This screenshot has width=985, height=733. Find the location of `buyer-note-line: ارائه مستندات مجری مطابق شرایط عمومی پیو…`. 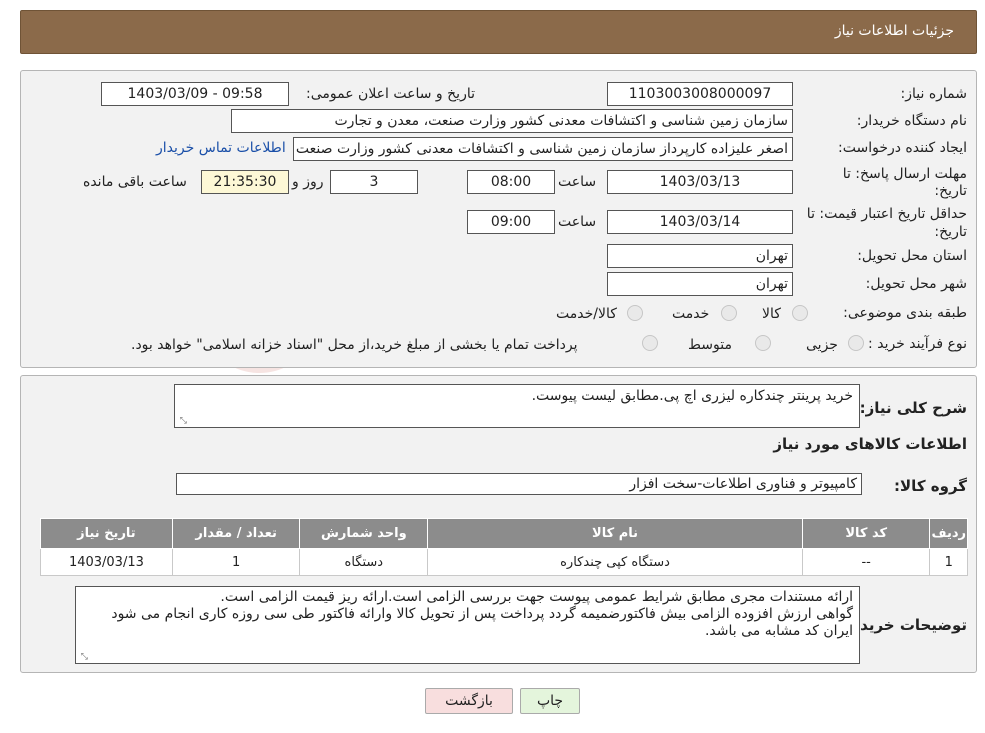

buyer-note-line: ارائه مستندات مجری مطابق شرایط عمومی پیو… is located at coordinates (536, 597).